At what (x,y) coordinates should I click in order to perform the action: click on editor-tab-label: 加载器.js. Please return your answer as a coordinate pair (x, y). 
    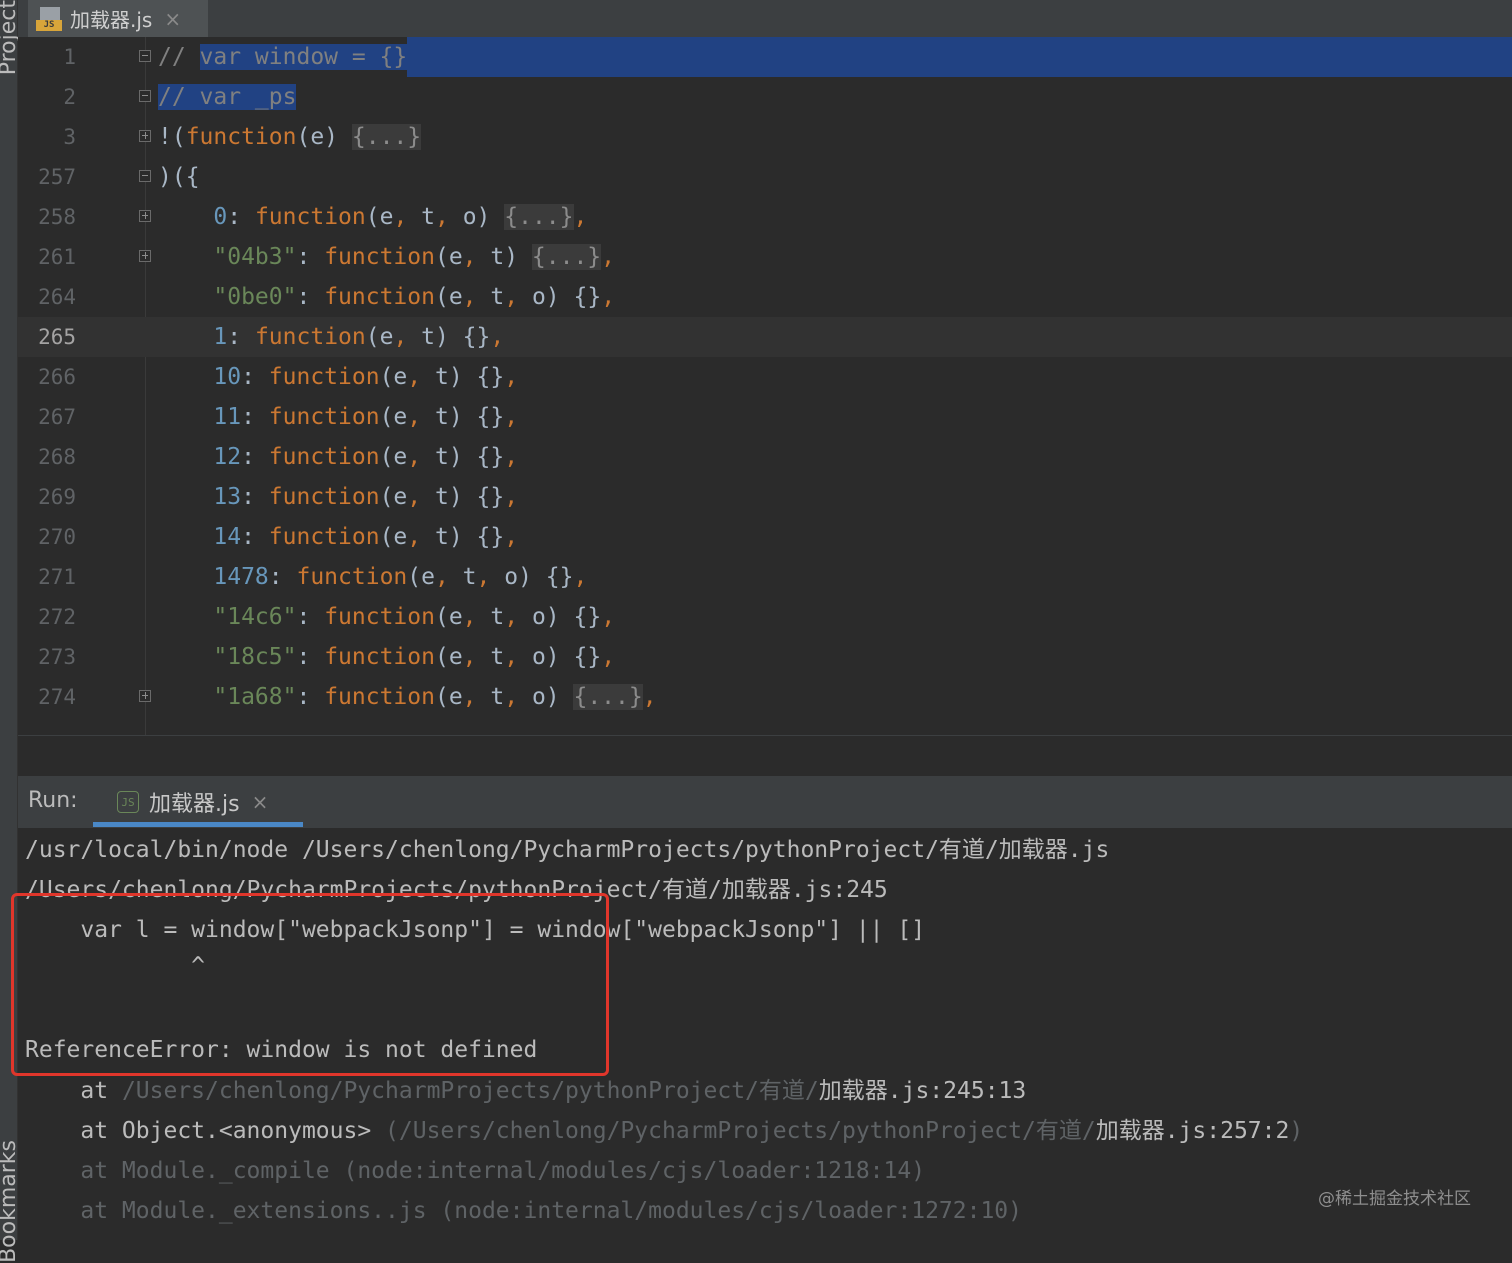
    Looking at the image, I should click on (111, 20).